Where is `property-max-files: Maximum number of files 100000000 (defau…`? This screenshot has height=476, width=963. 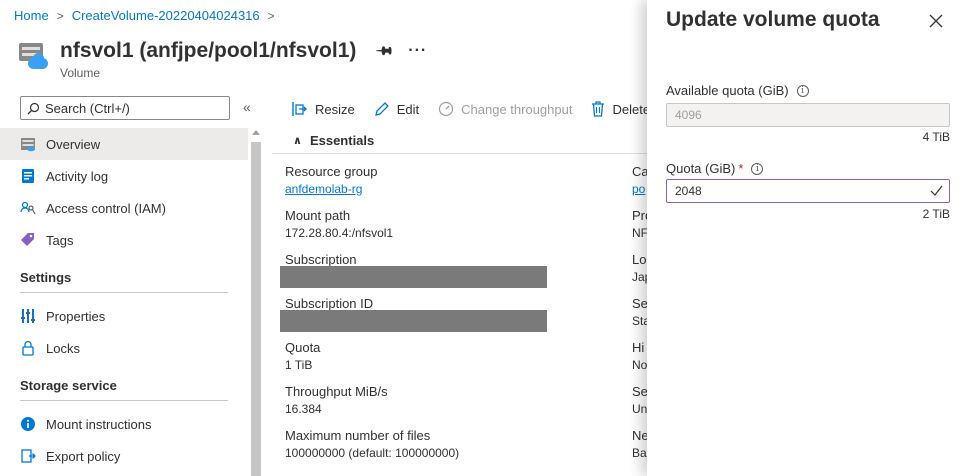 property-max-files: Maximum number of files 100000000 (defau… is located at coordinates (450, 450).